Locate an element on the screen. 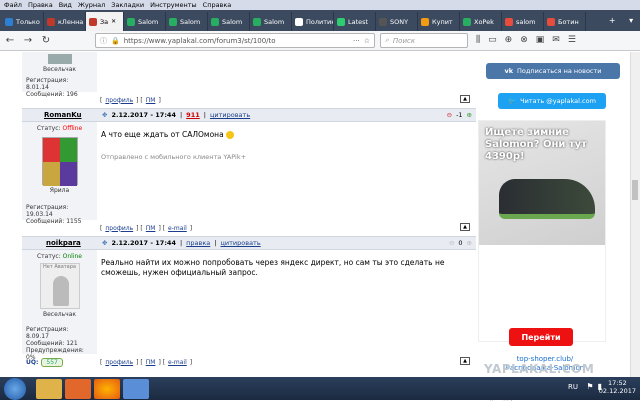 This screenshot has height=402, width=640. tab-12: salom is located at coordinates (523, 21).